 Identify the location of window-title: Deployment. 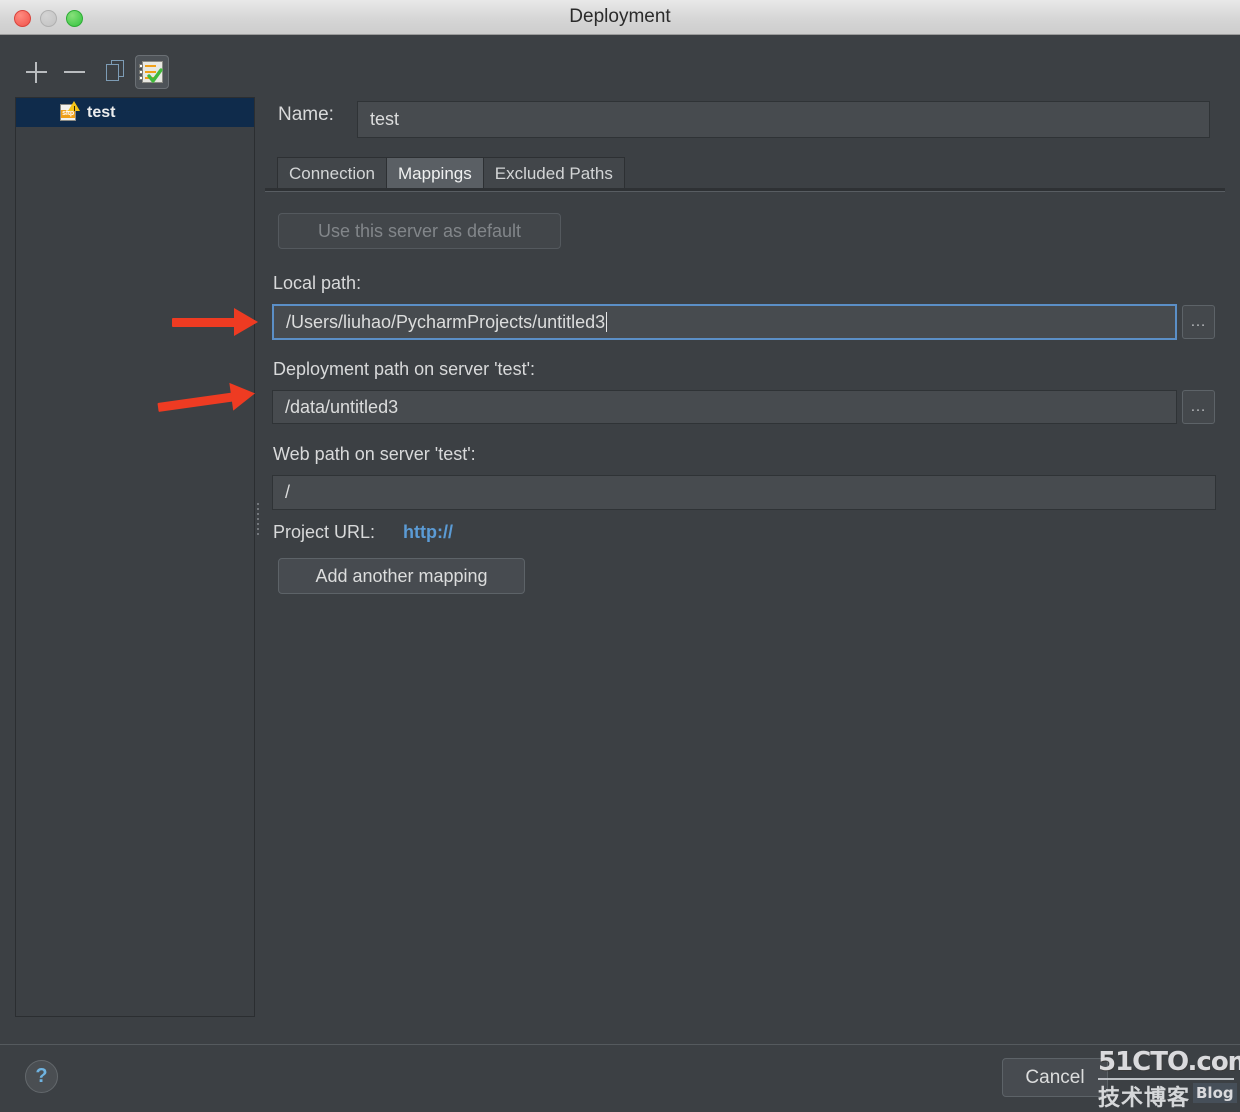
(620, 16).